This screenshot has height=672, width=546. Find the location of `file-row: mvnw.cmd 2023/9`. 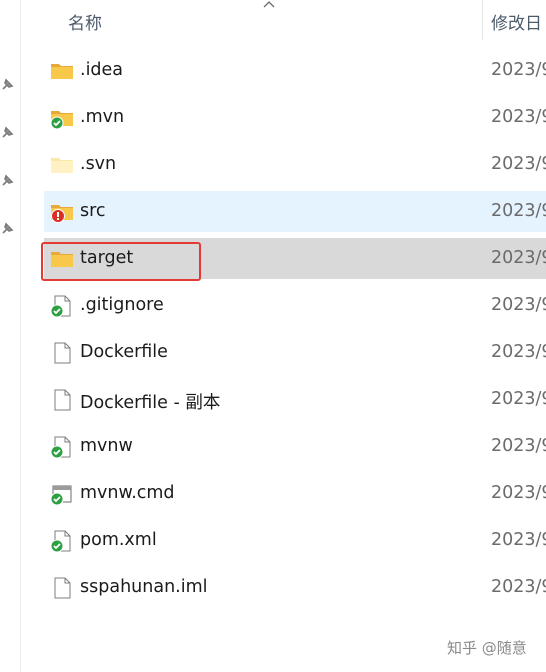

file-row: mvnw.cmd 2023/9 is located at coordinates (295, 493).